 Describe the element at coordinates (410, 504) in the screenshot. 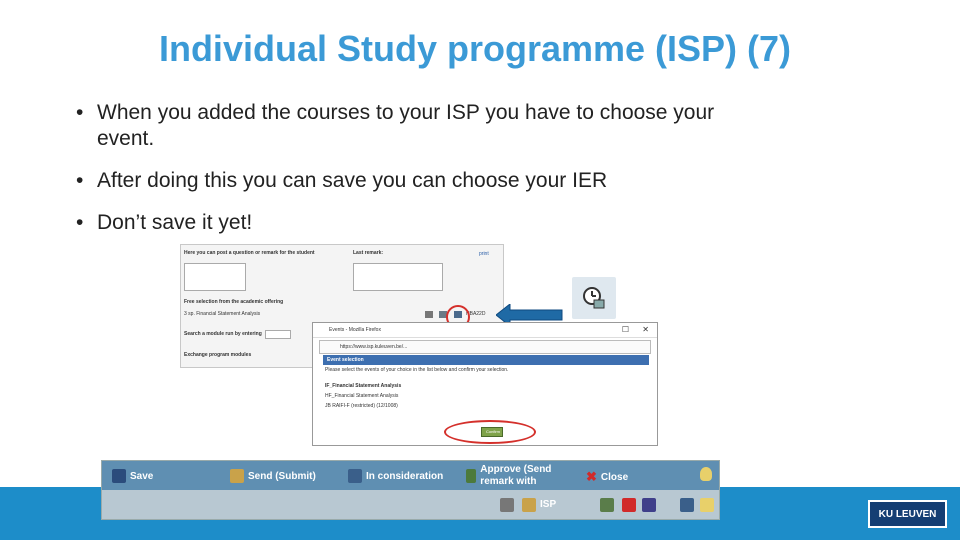

I see `toolbar-lower-strip: ISP` at that location.